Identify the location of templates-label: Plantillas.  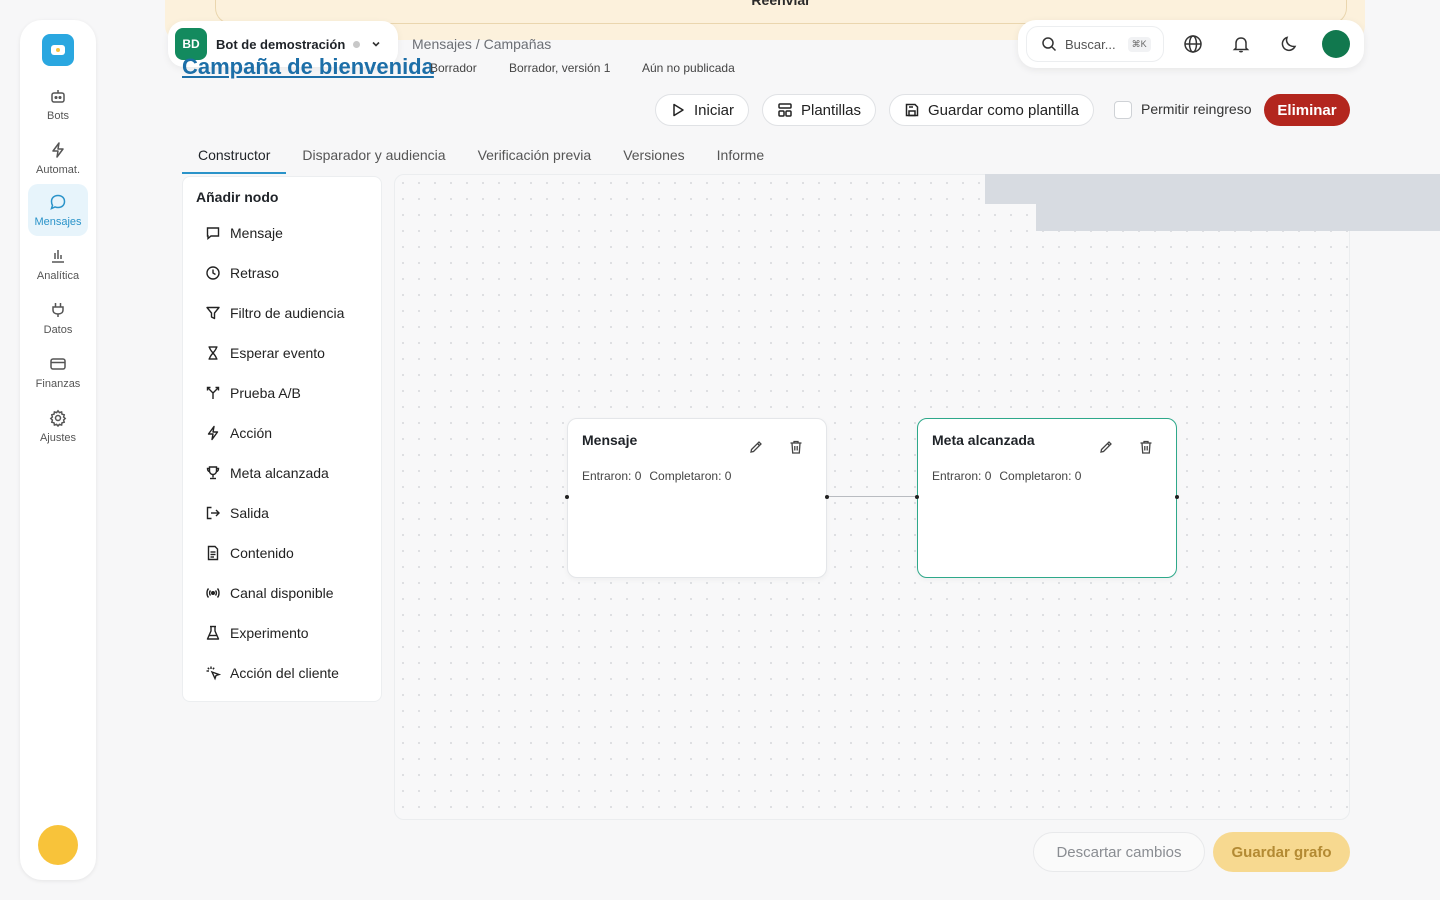
(831, 110).